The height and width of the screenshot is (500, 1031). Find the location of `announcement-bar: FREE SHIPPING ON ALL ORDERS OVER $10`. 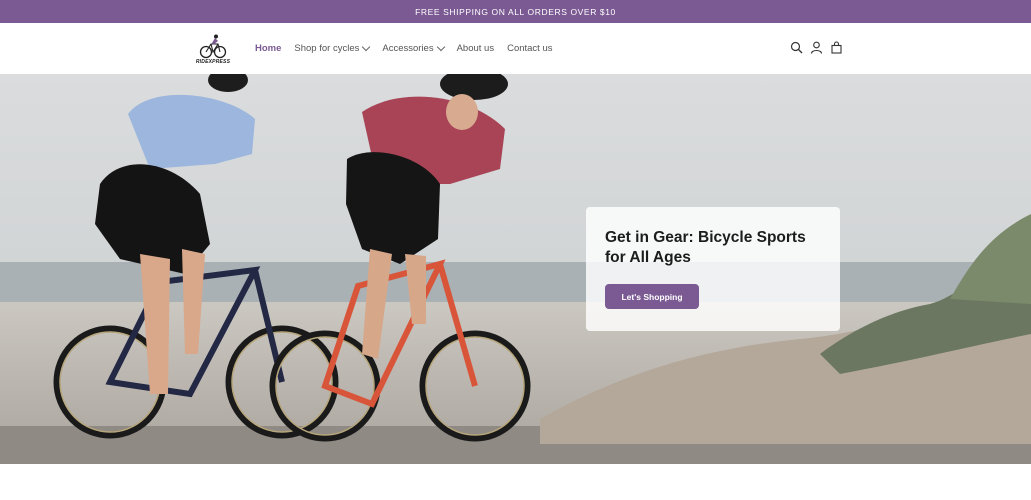

announcement-bar: FREE SHIPPING ON ALL ORDERS OVER $10 is located at coordinates (515, 11).